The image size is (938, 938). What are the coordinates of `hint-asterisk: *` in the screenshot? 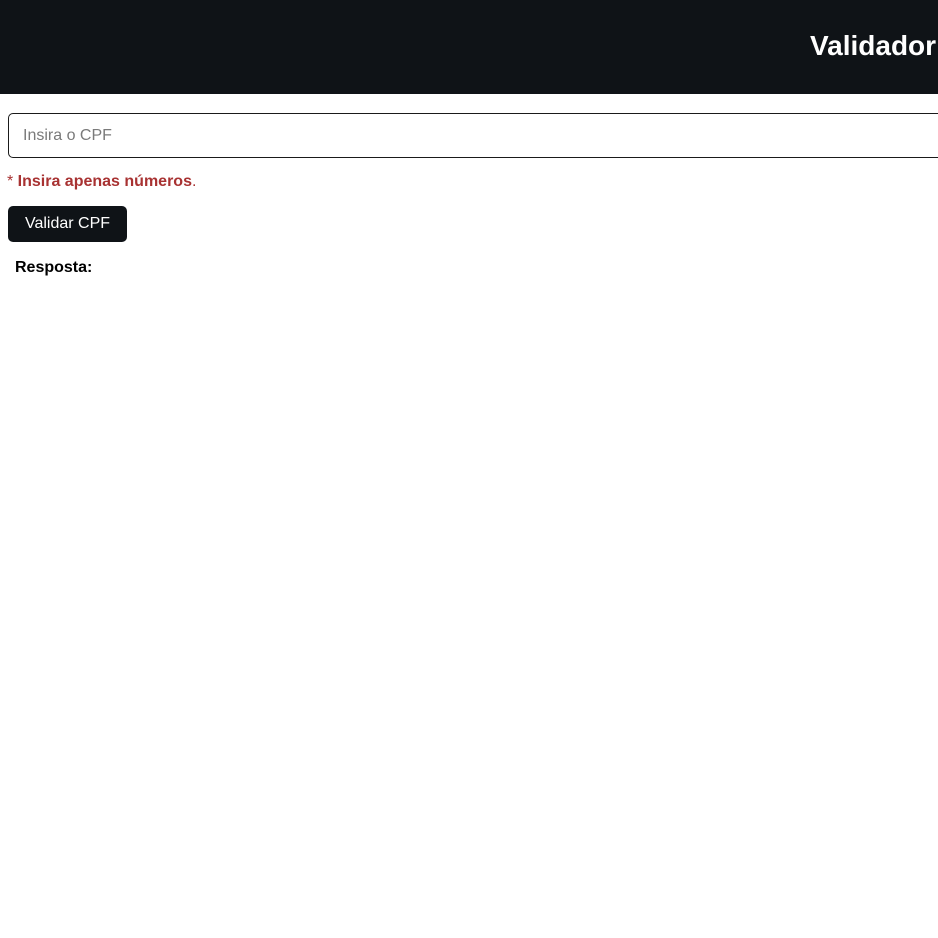 It's located at (12, 181).